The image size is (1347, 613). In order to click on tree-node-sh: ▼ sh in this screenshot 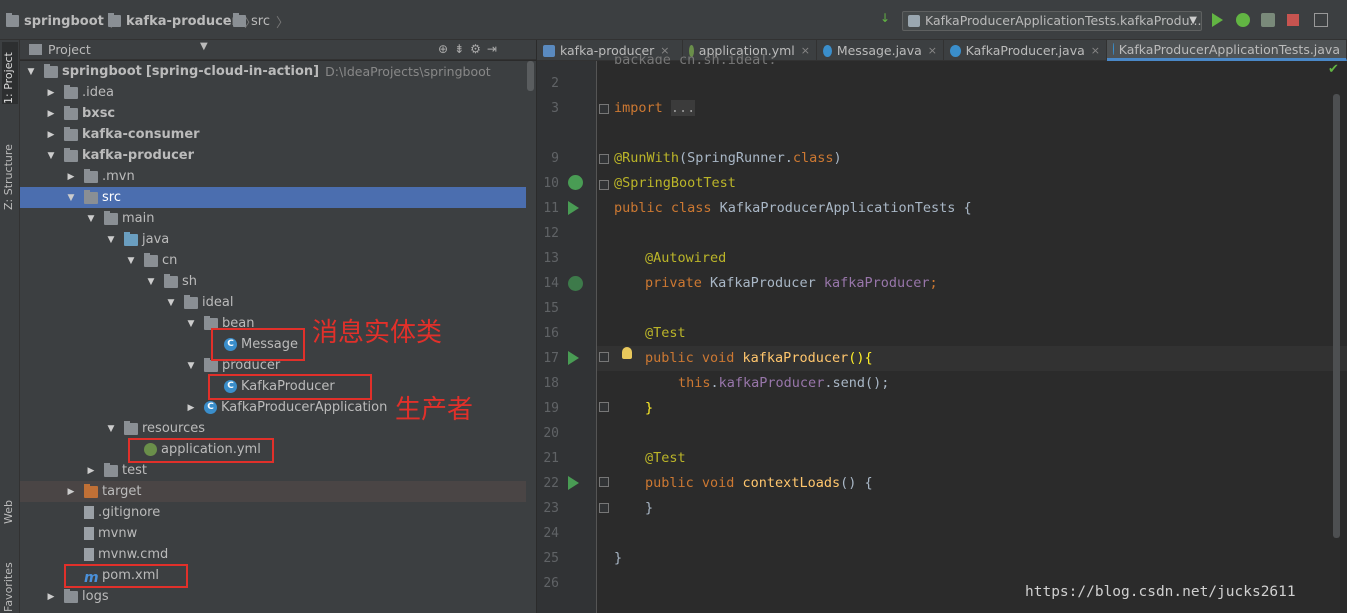, I will do `click(278, 281)`.